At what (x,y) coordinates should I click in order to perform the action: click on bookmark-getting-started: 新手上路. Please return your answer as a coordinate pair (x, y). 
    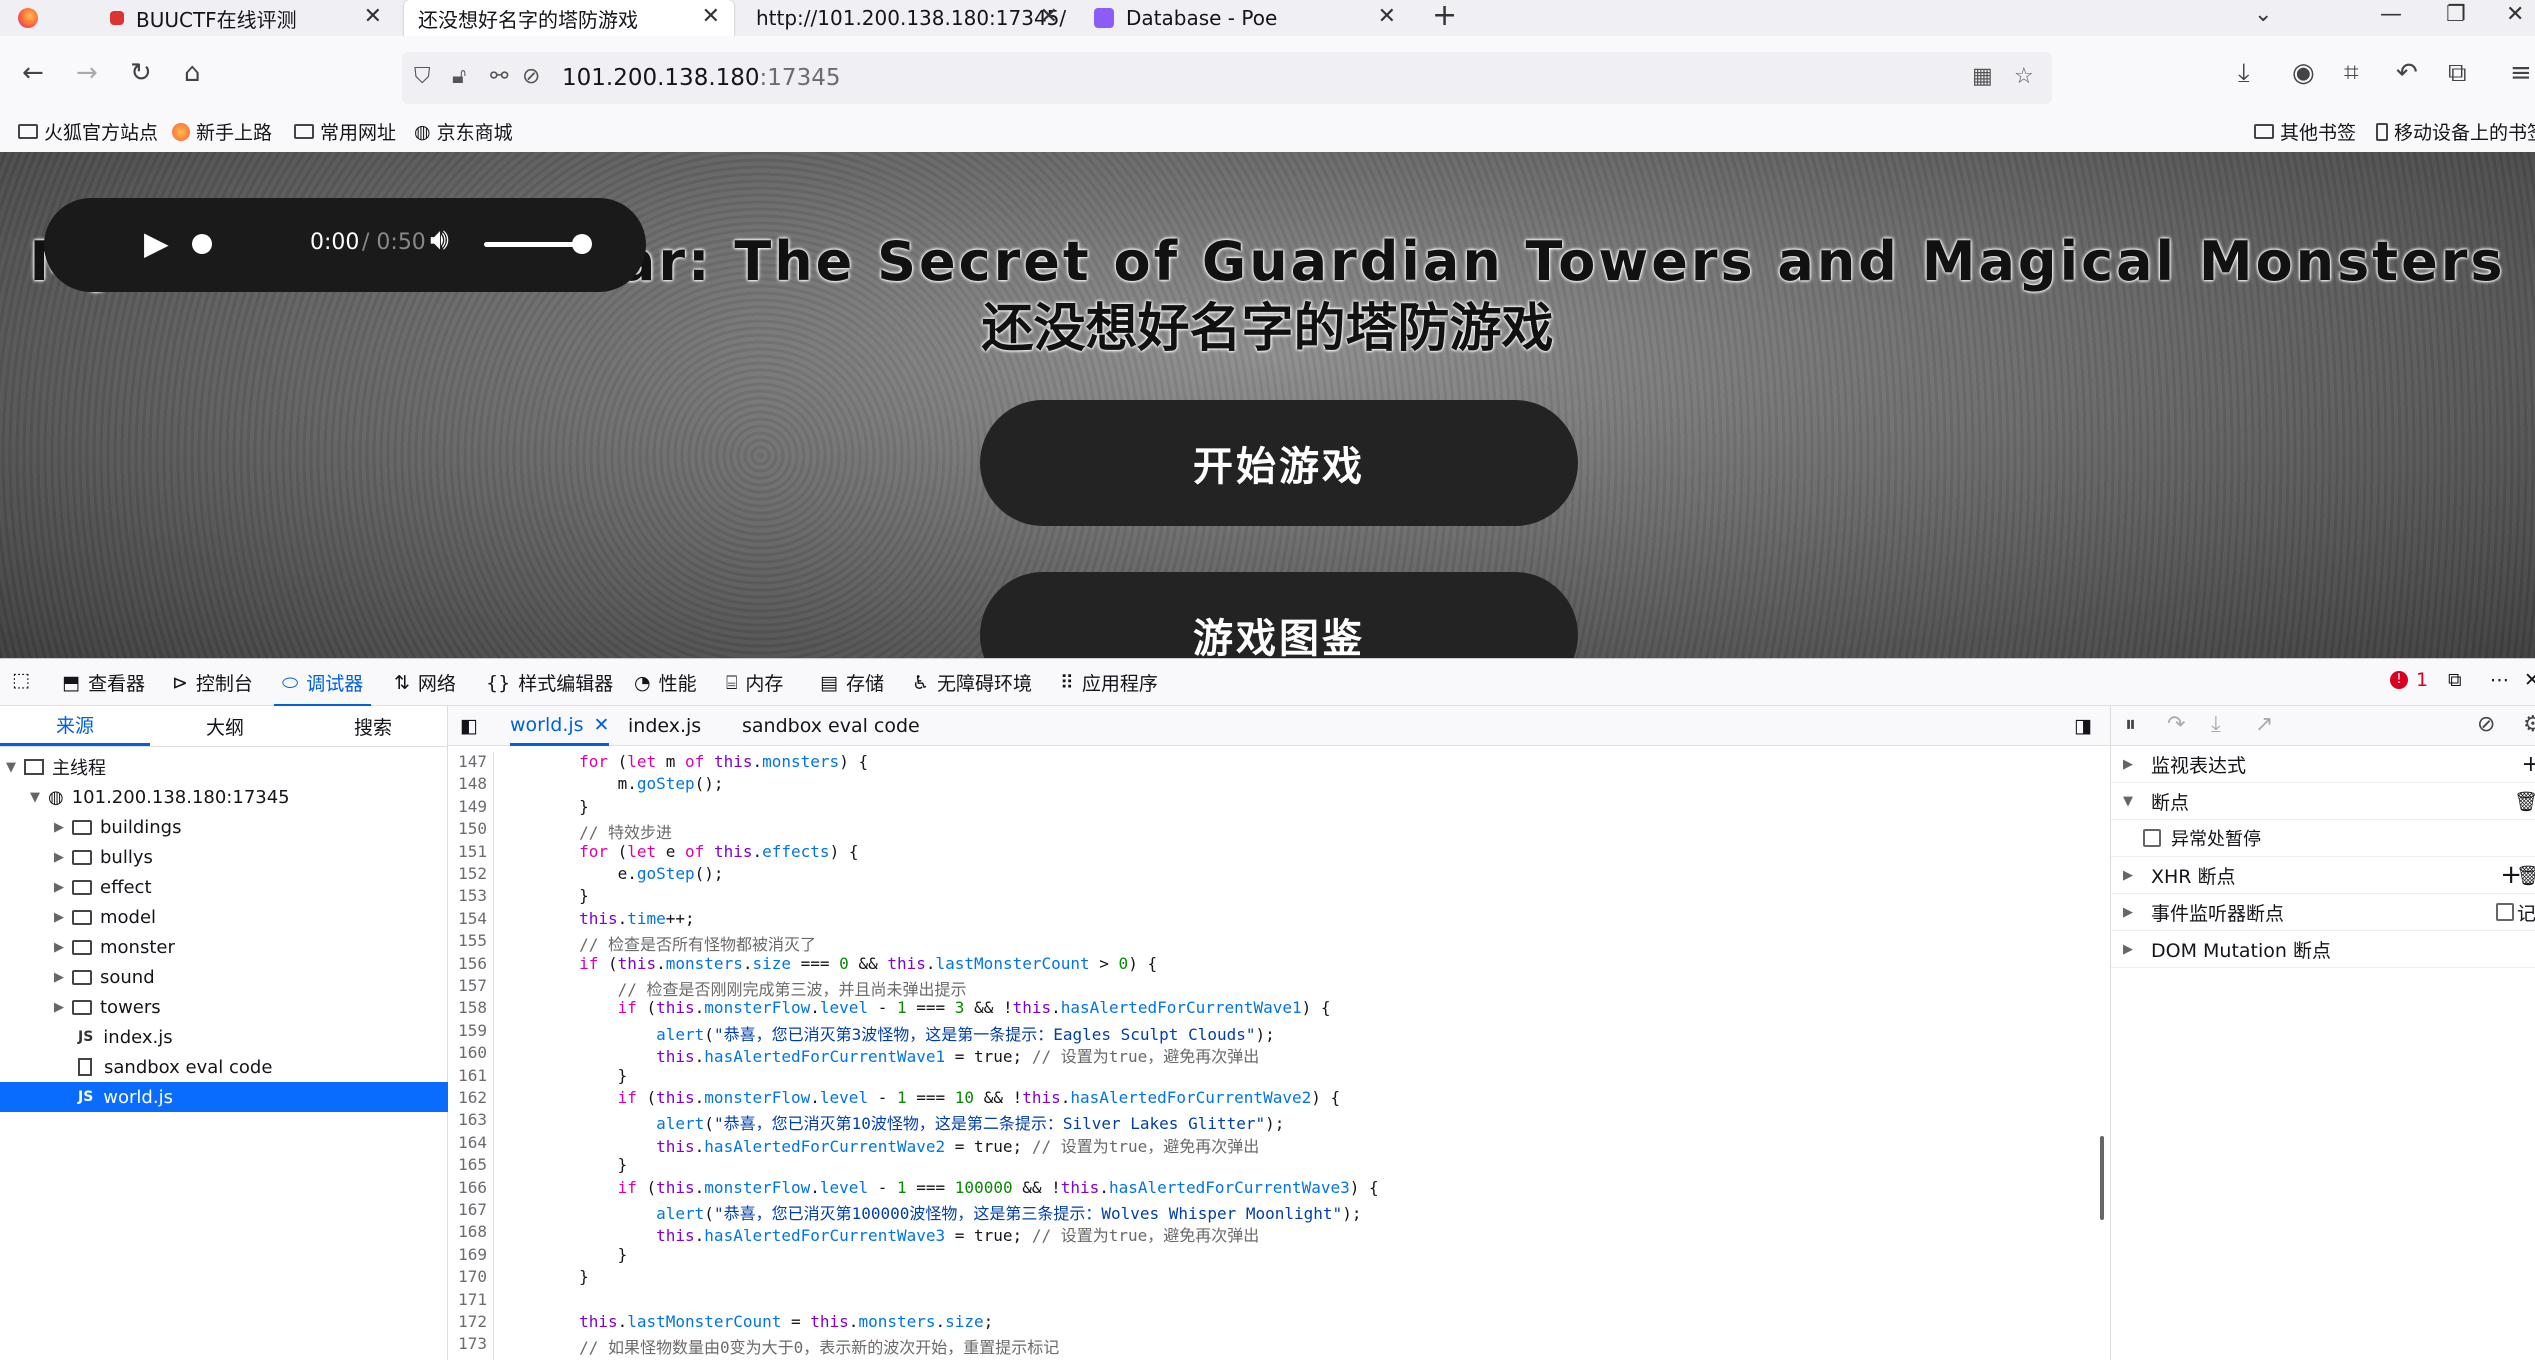
    Looking at the image, I should click on (222, 131).